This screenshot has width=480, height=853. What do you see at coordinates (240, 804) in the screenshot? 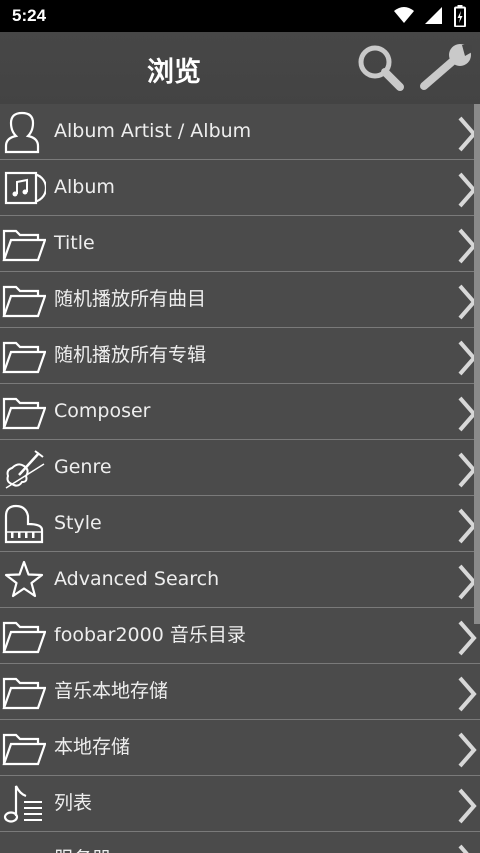
I see `list-item-playlists: 列表` at bounding box center [240, 804].